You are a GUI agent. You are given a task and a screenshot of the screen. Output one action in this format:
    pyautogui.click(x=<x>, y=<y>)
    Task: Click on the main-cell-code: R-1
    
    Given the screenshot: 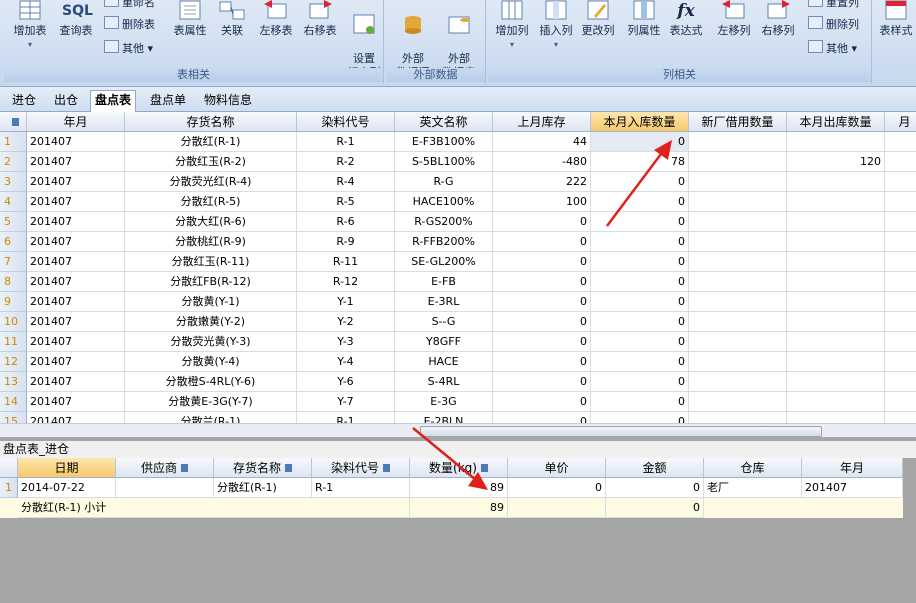 What is the action you would take?
    pyautogui.click(x=346, y=142)
    